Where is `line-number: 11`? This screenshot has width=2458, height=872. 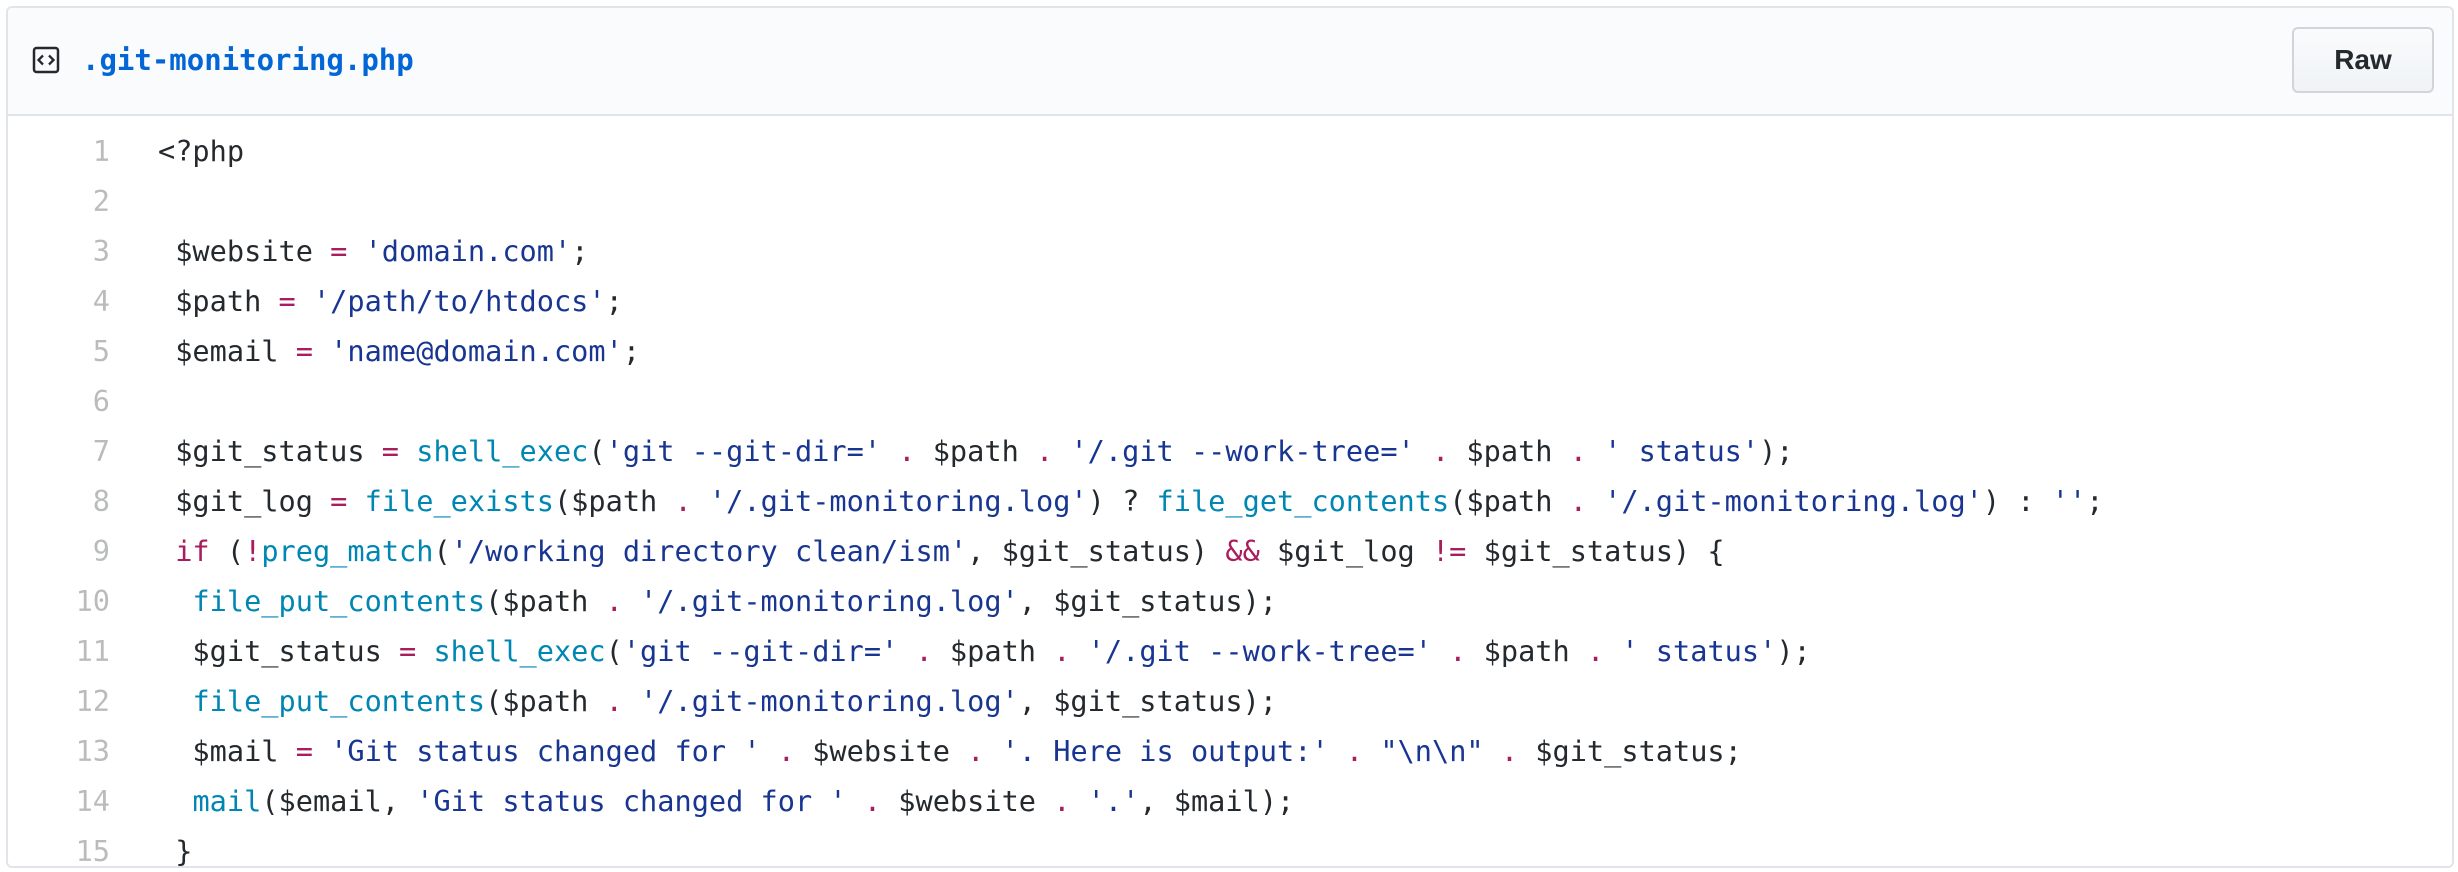 line-number: 11 is located at coordinates (59, 651).